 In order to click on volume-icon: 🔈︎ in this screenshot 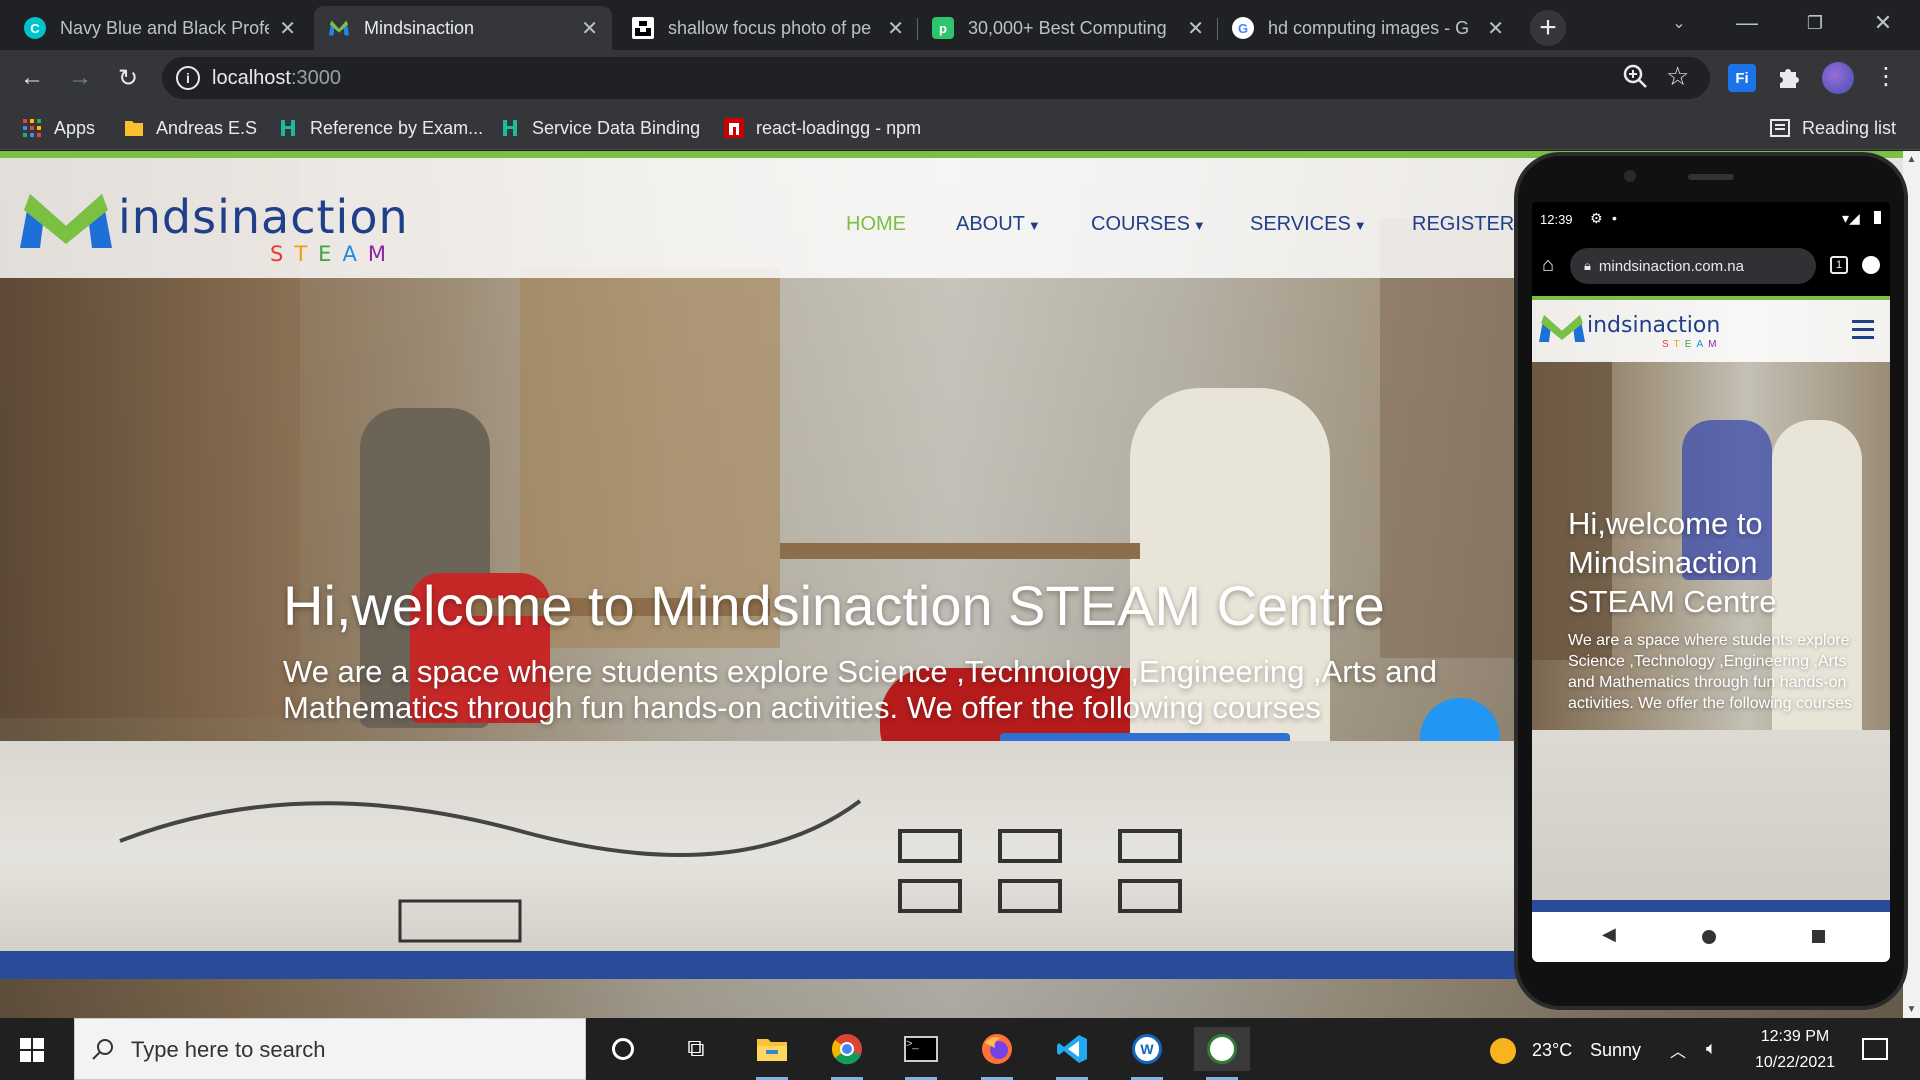, I will do `click(1711, 1048)`.